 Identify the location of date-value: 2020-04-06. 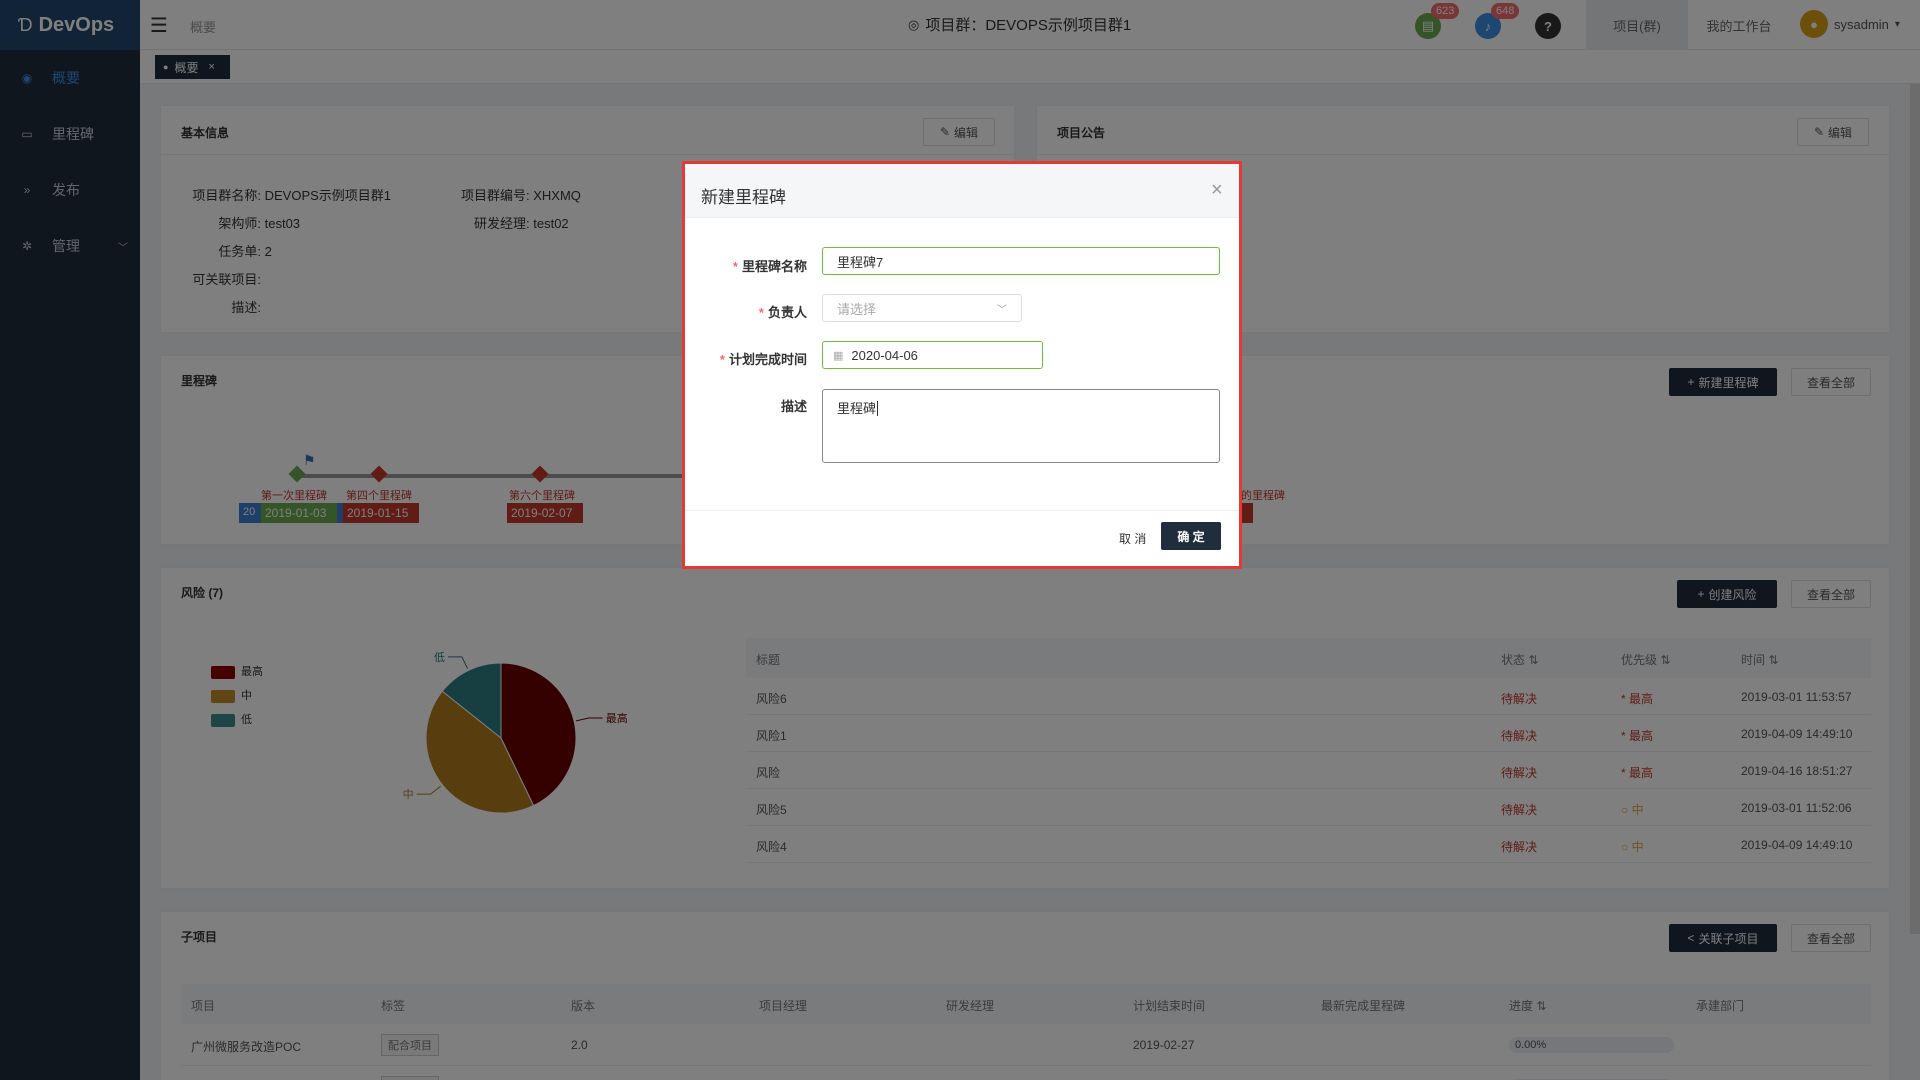
(884, 355).